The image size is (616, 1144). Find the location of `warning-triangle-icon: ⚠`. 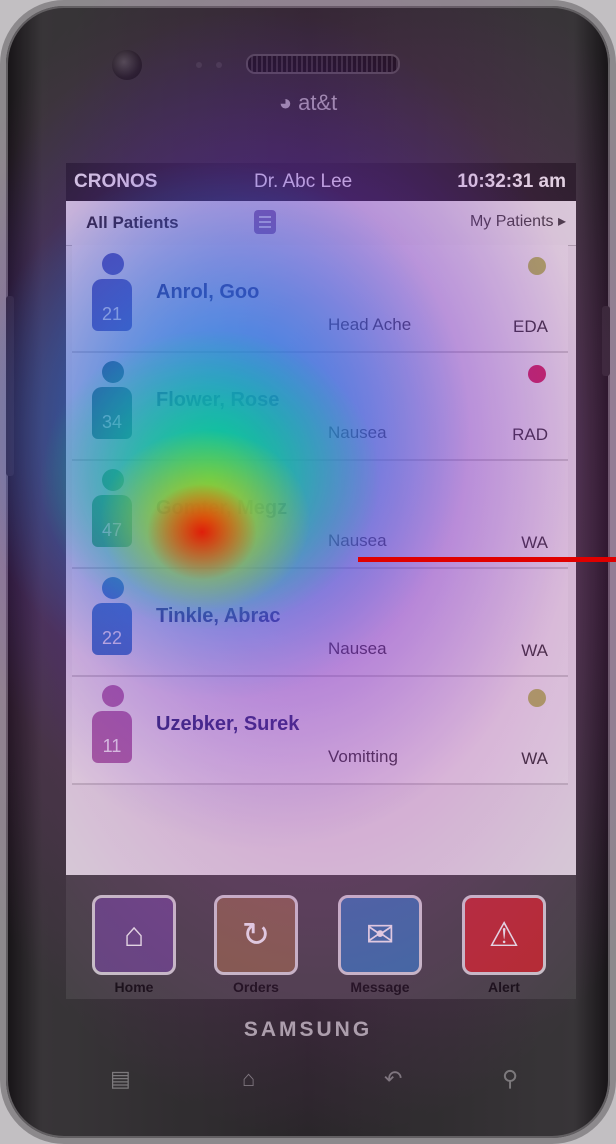

warning-triangle-icon: ⚠ is located at coordinates (504, 935).